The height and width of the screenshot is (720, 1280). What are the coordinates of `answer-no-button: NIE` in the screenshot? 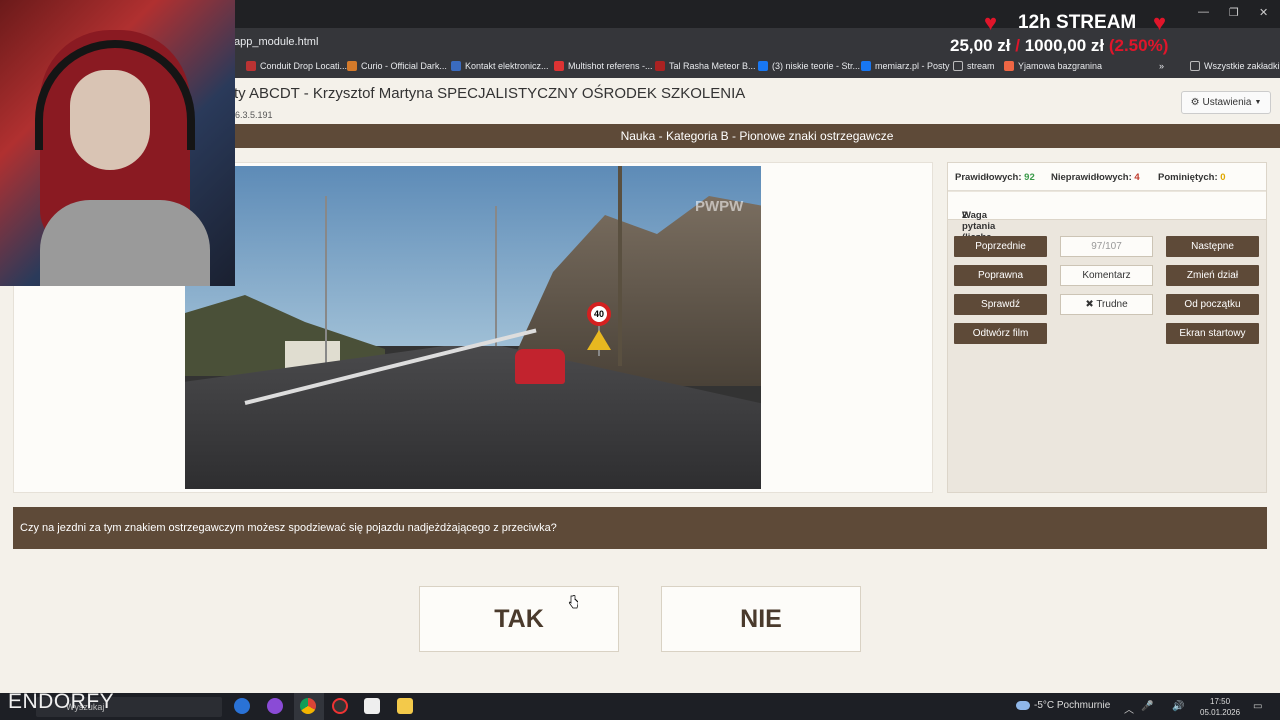 It's located at (761, 619).